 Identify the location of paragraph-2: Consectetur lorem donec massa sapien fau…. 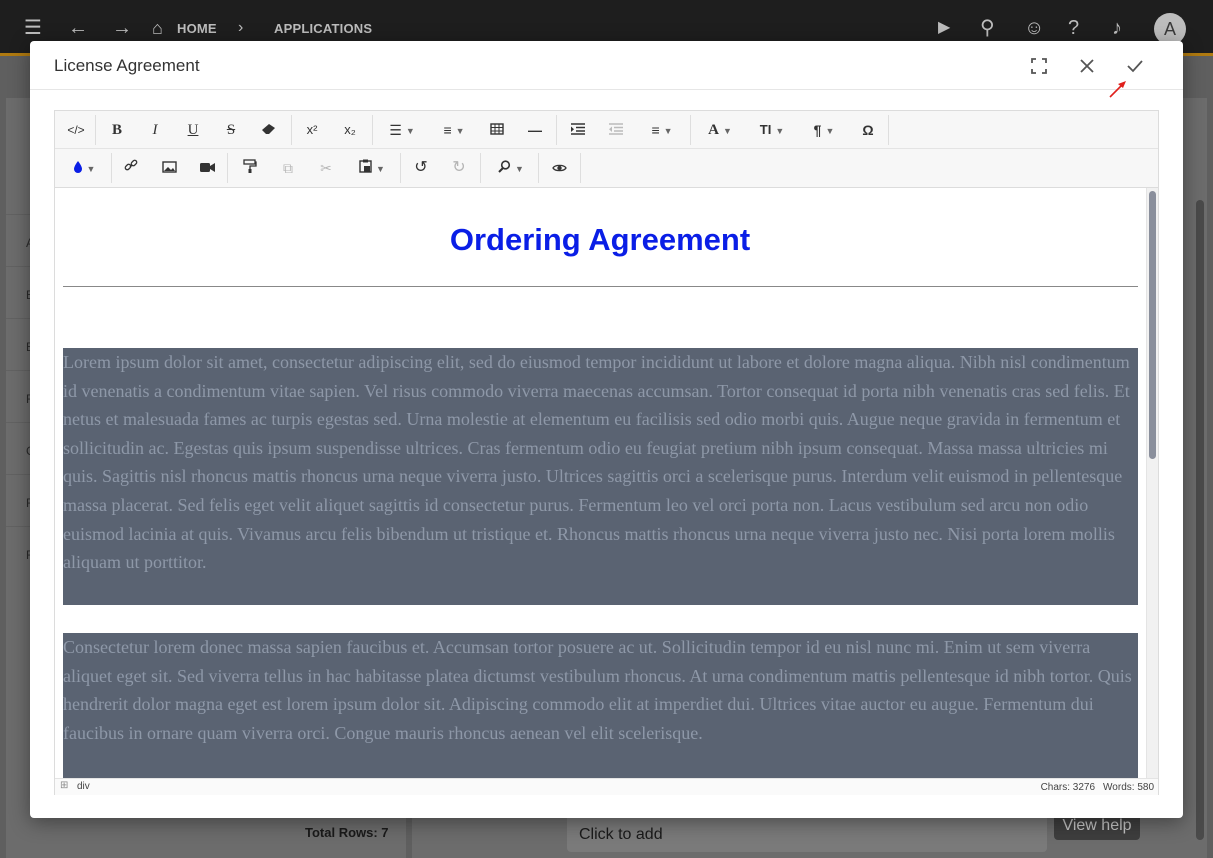
(600, 705).